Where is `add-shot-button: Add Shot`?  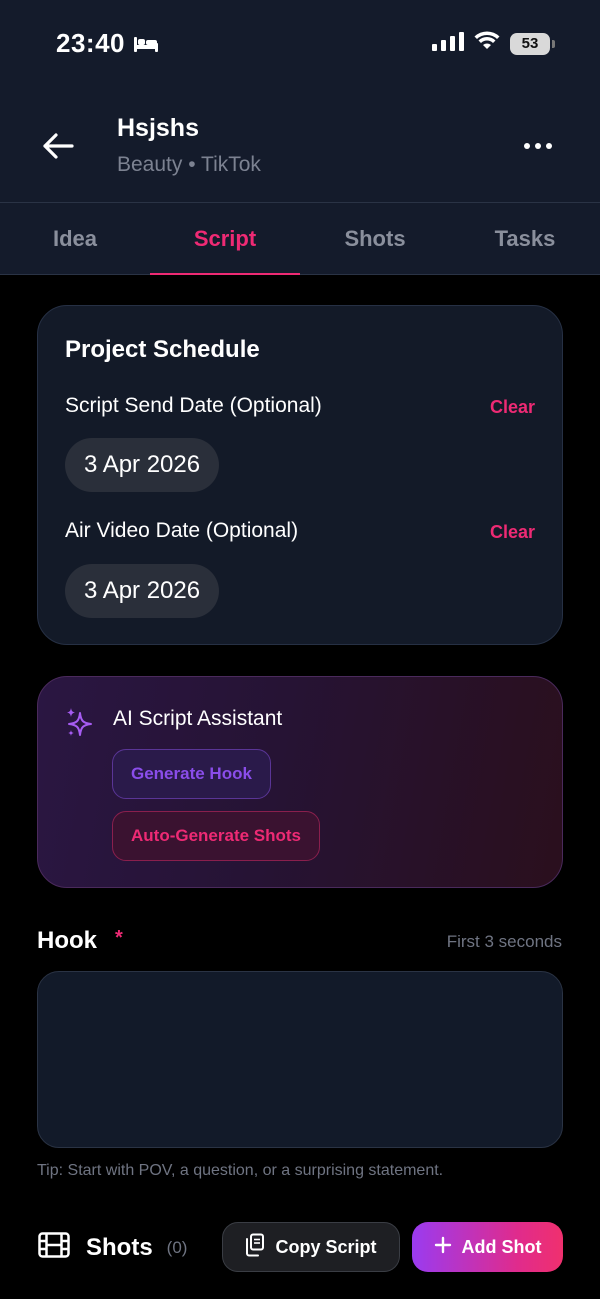 add-shot-button: Add Shot is located at coordinates (487, 1247).